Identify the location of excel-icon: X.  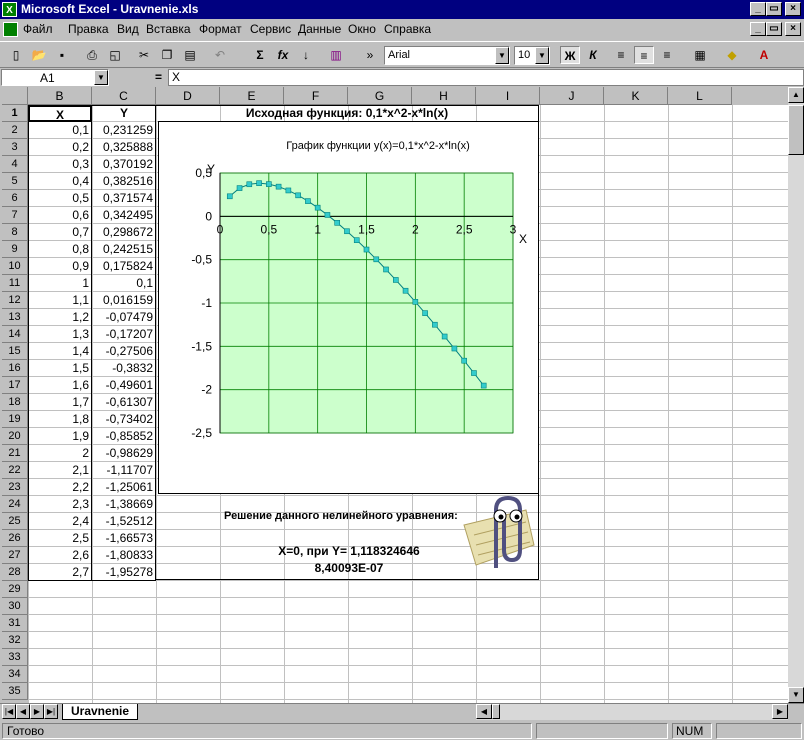
(9, 9).